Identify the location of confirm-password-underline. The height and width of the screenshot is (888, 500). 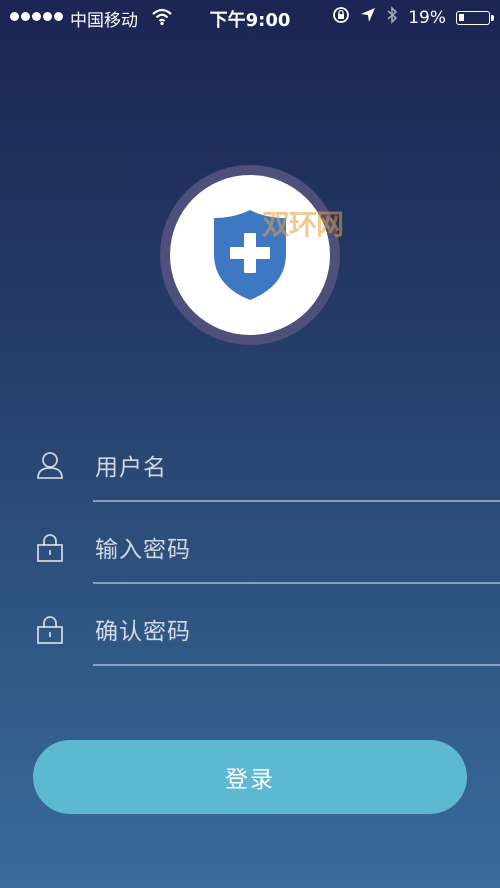
(296, 665).